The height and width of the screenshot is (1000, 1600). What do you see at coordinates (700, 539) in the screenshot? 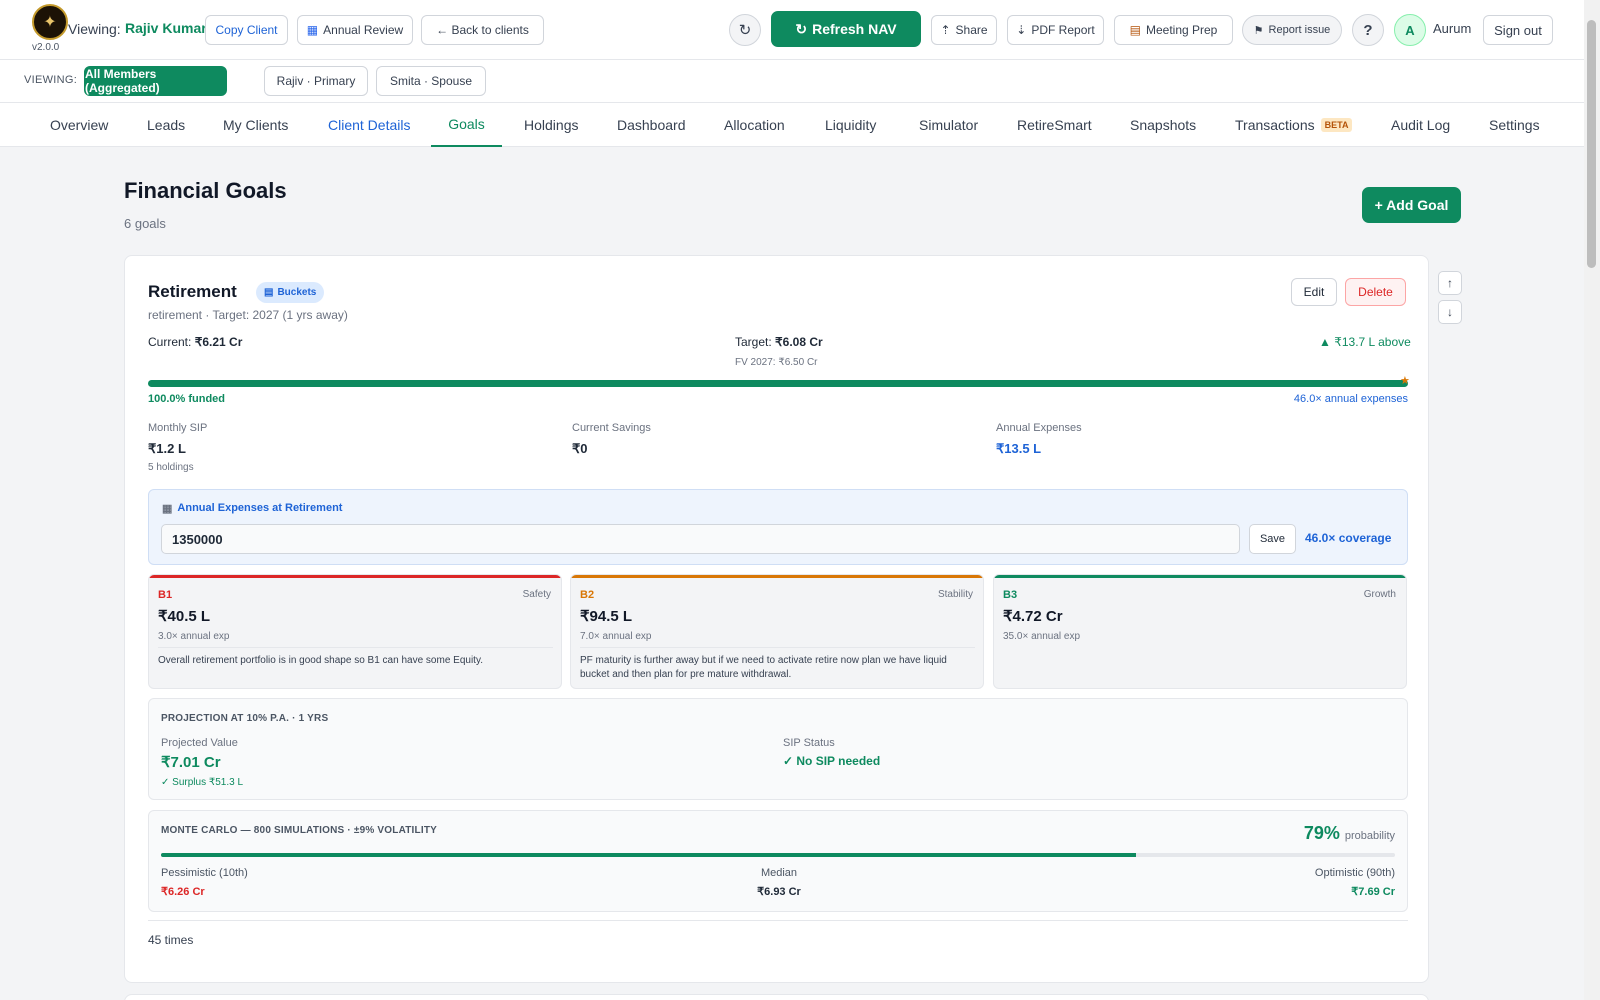
I see `annual-expenses-input: 1350000` at bounding box center [700, 539].